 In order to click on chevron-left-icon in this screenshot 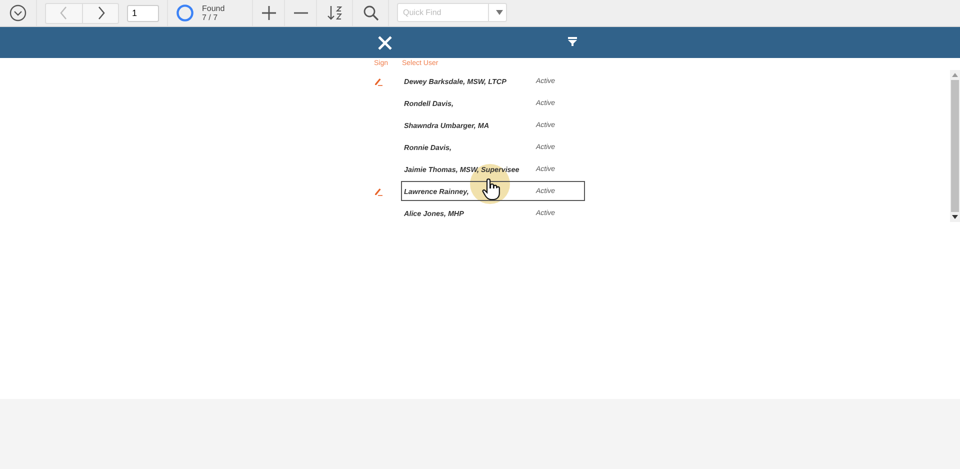, I will do `click(64, 13)`.